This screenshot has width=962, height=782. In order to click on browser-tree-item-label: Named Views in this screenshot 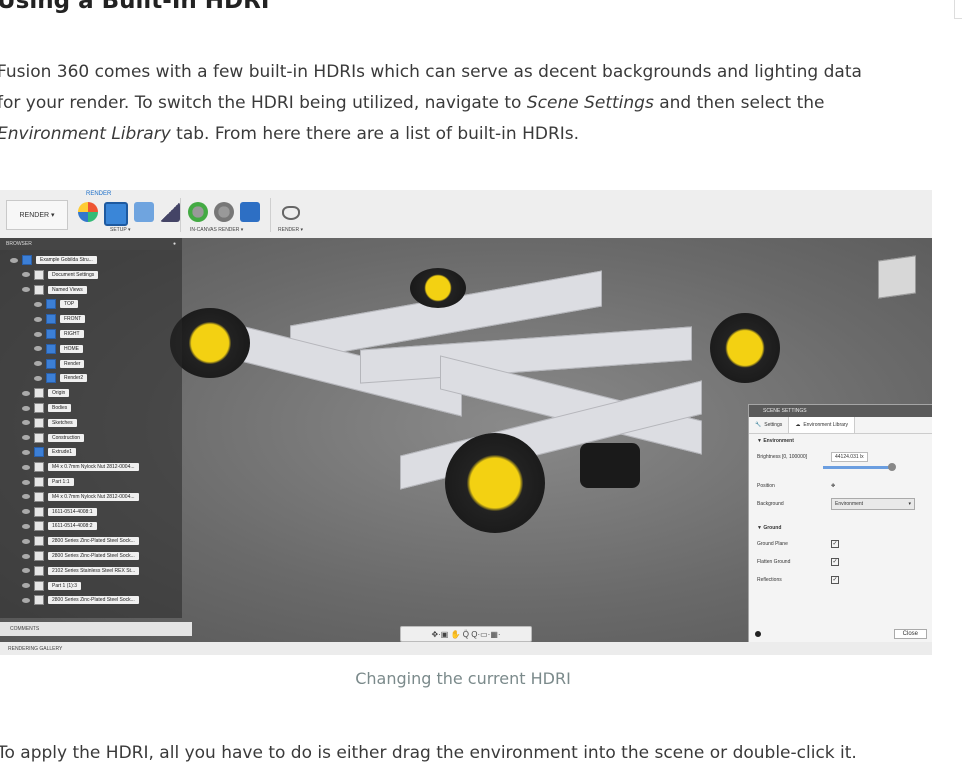, I will do `click(67, 289)`.